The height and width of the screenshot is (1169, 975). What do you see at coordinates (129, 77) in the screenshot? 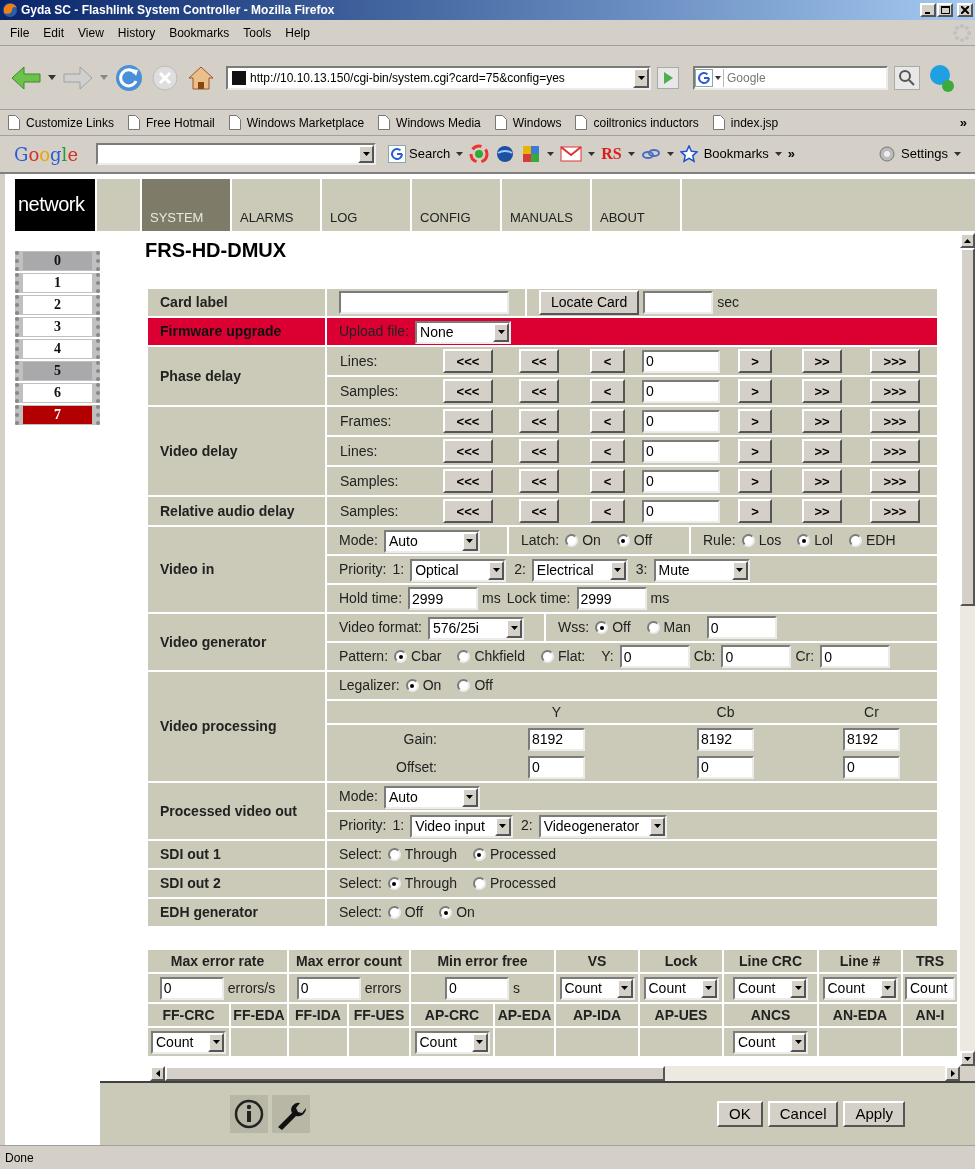
I see `reload-icon` at bounding box center [129, 77].